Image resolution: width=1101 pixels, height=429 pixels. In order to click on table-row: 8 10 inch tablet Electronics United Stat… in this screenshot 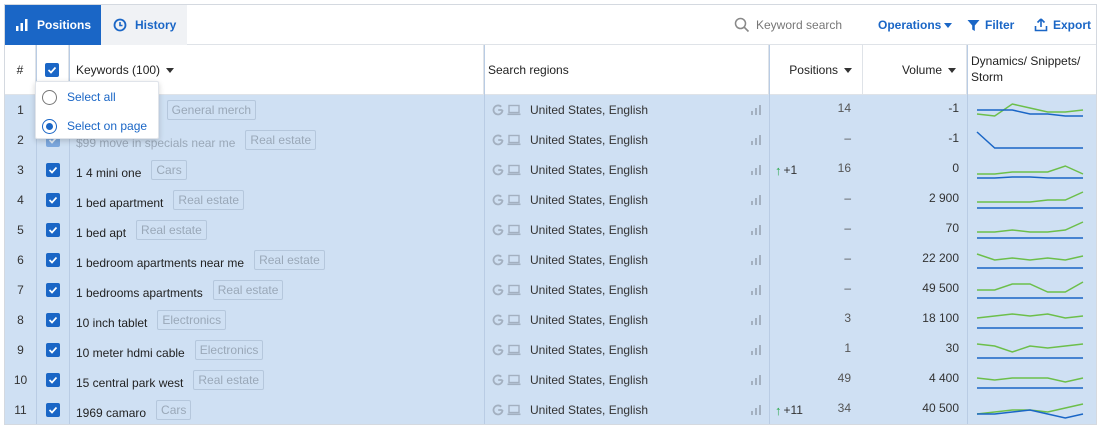, I will do `click(550, 320)`.